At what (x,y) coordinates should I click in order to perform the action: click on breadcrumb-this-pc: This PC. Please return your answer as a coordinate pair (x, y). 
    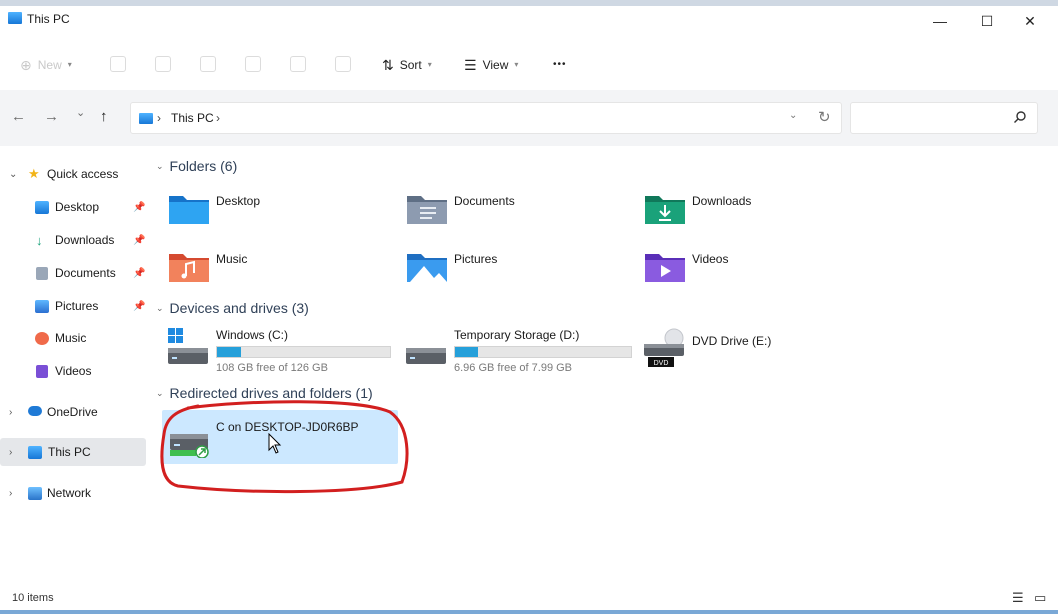
    Looking at the image, I should click on (192, 118).